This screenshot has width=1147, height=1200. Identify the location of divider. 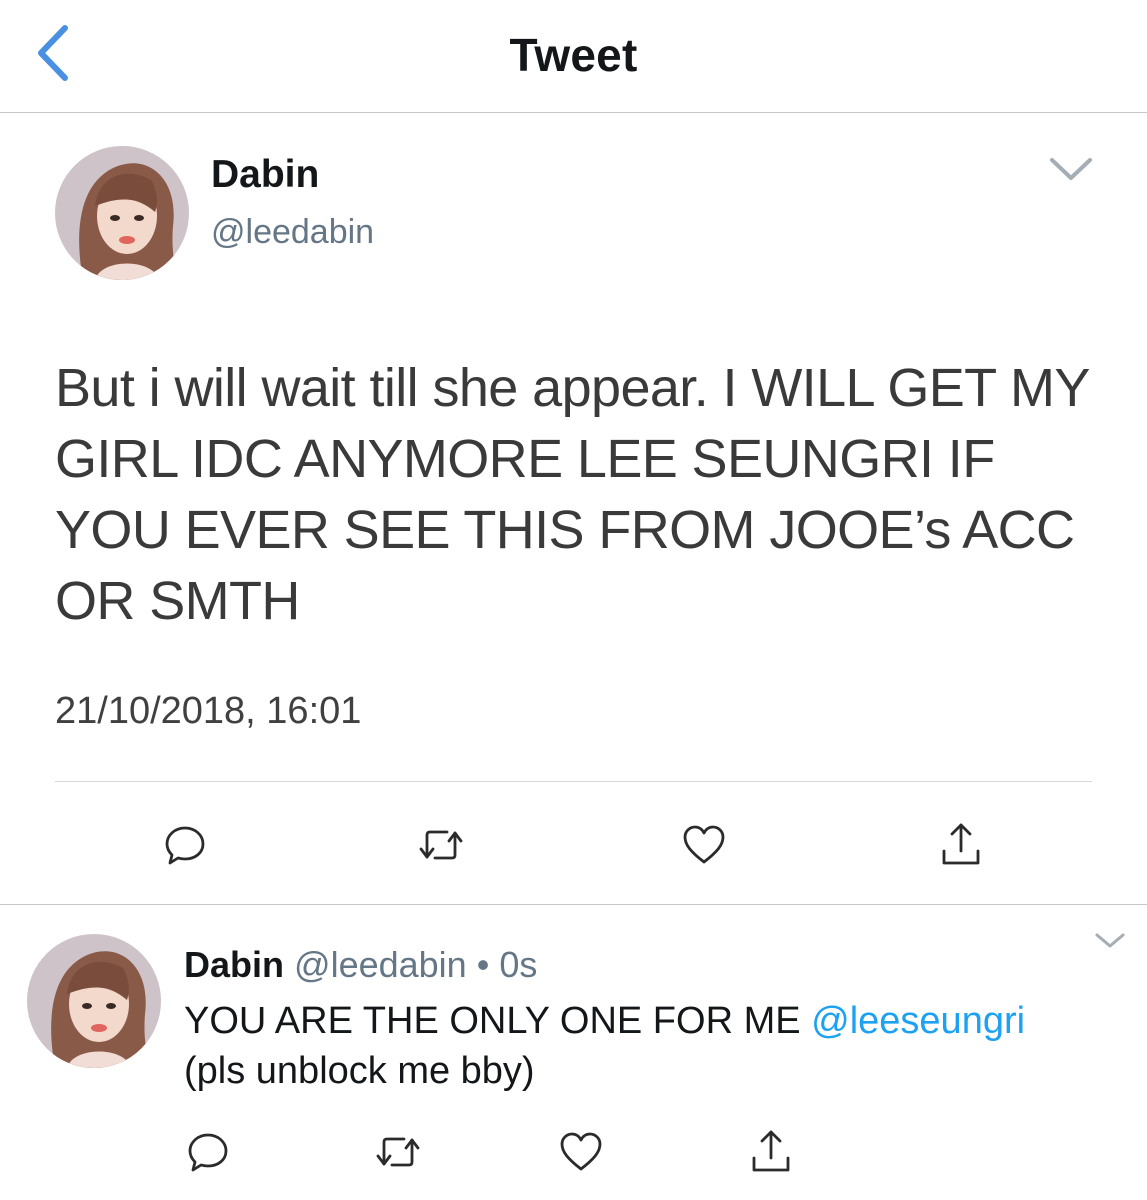
(573, 781).